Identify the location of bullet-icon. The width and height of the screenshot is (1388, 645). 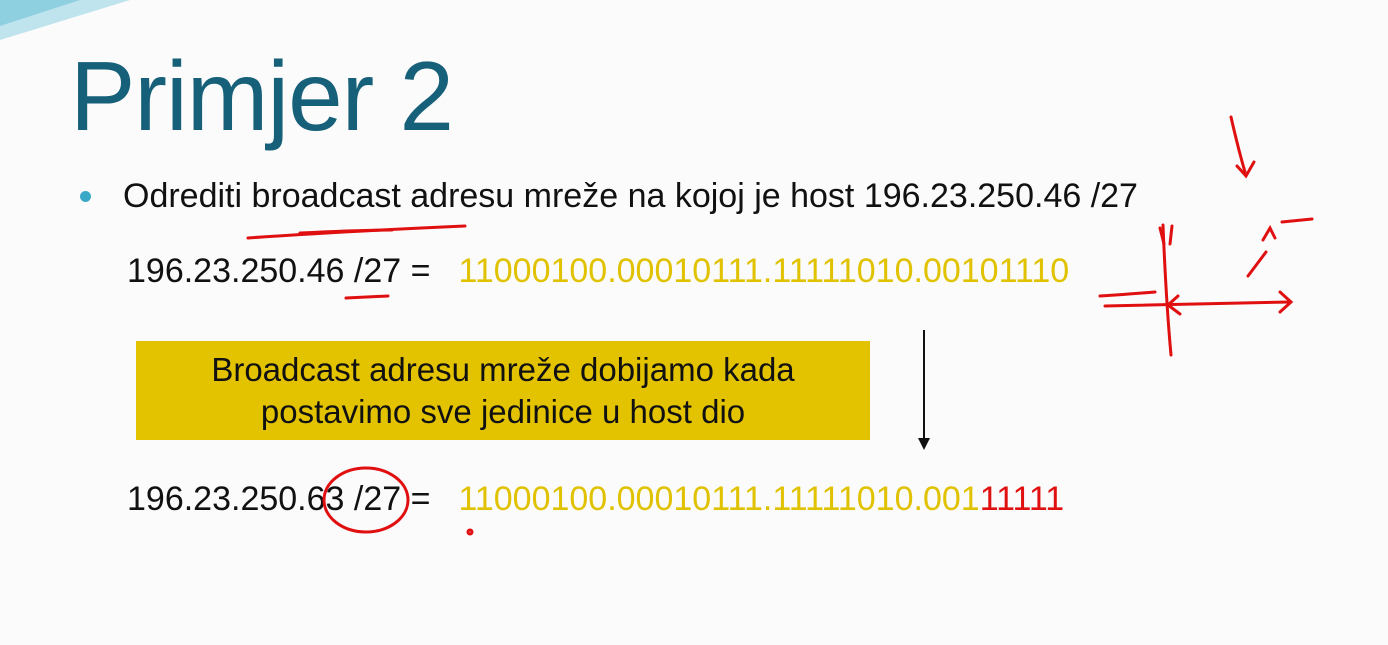
(85, 196).